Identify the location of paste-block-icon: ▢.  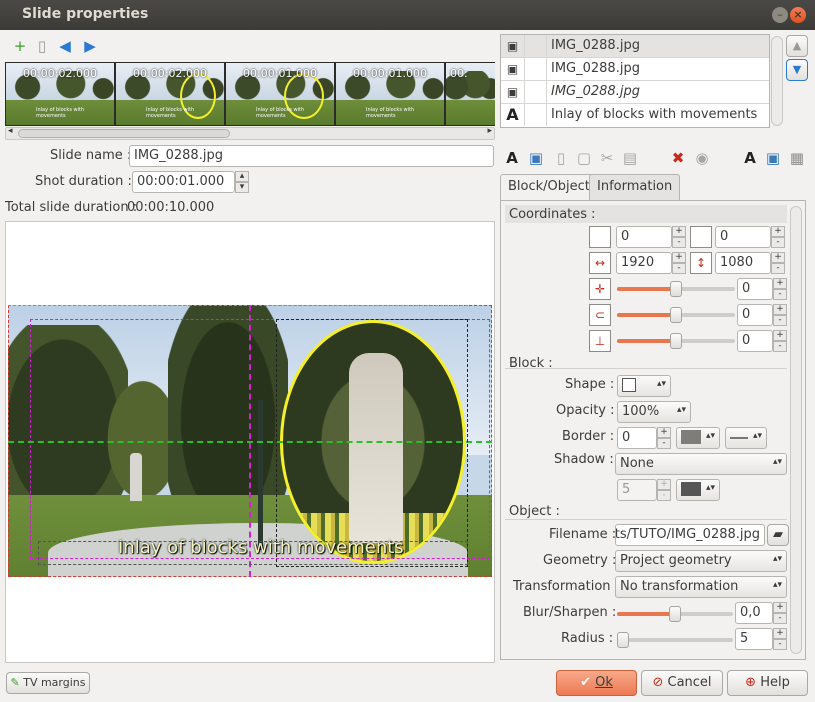
(584, 158).